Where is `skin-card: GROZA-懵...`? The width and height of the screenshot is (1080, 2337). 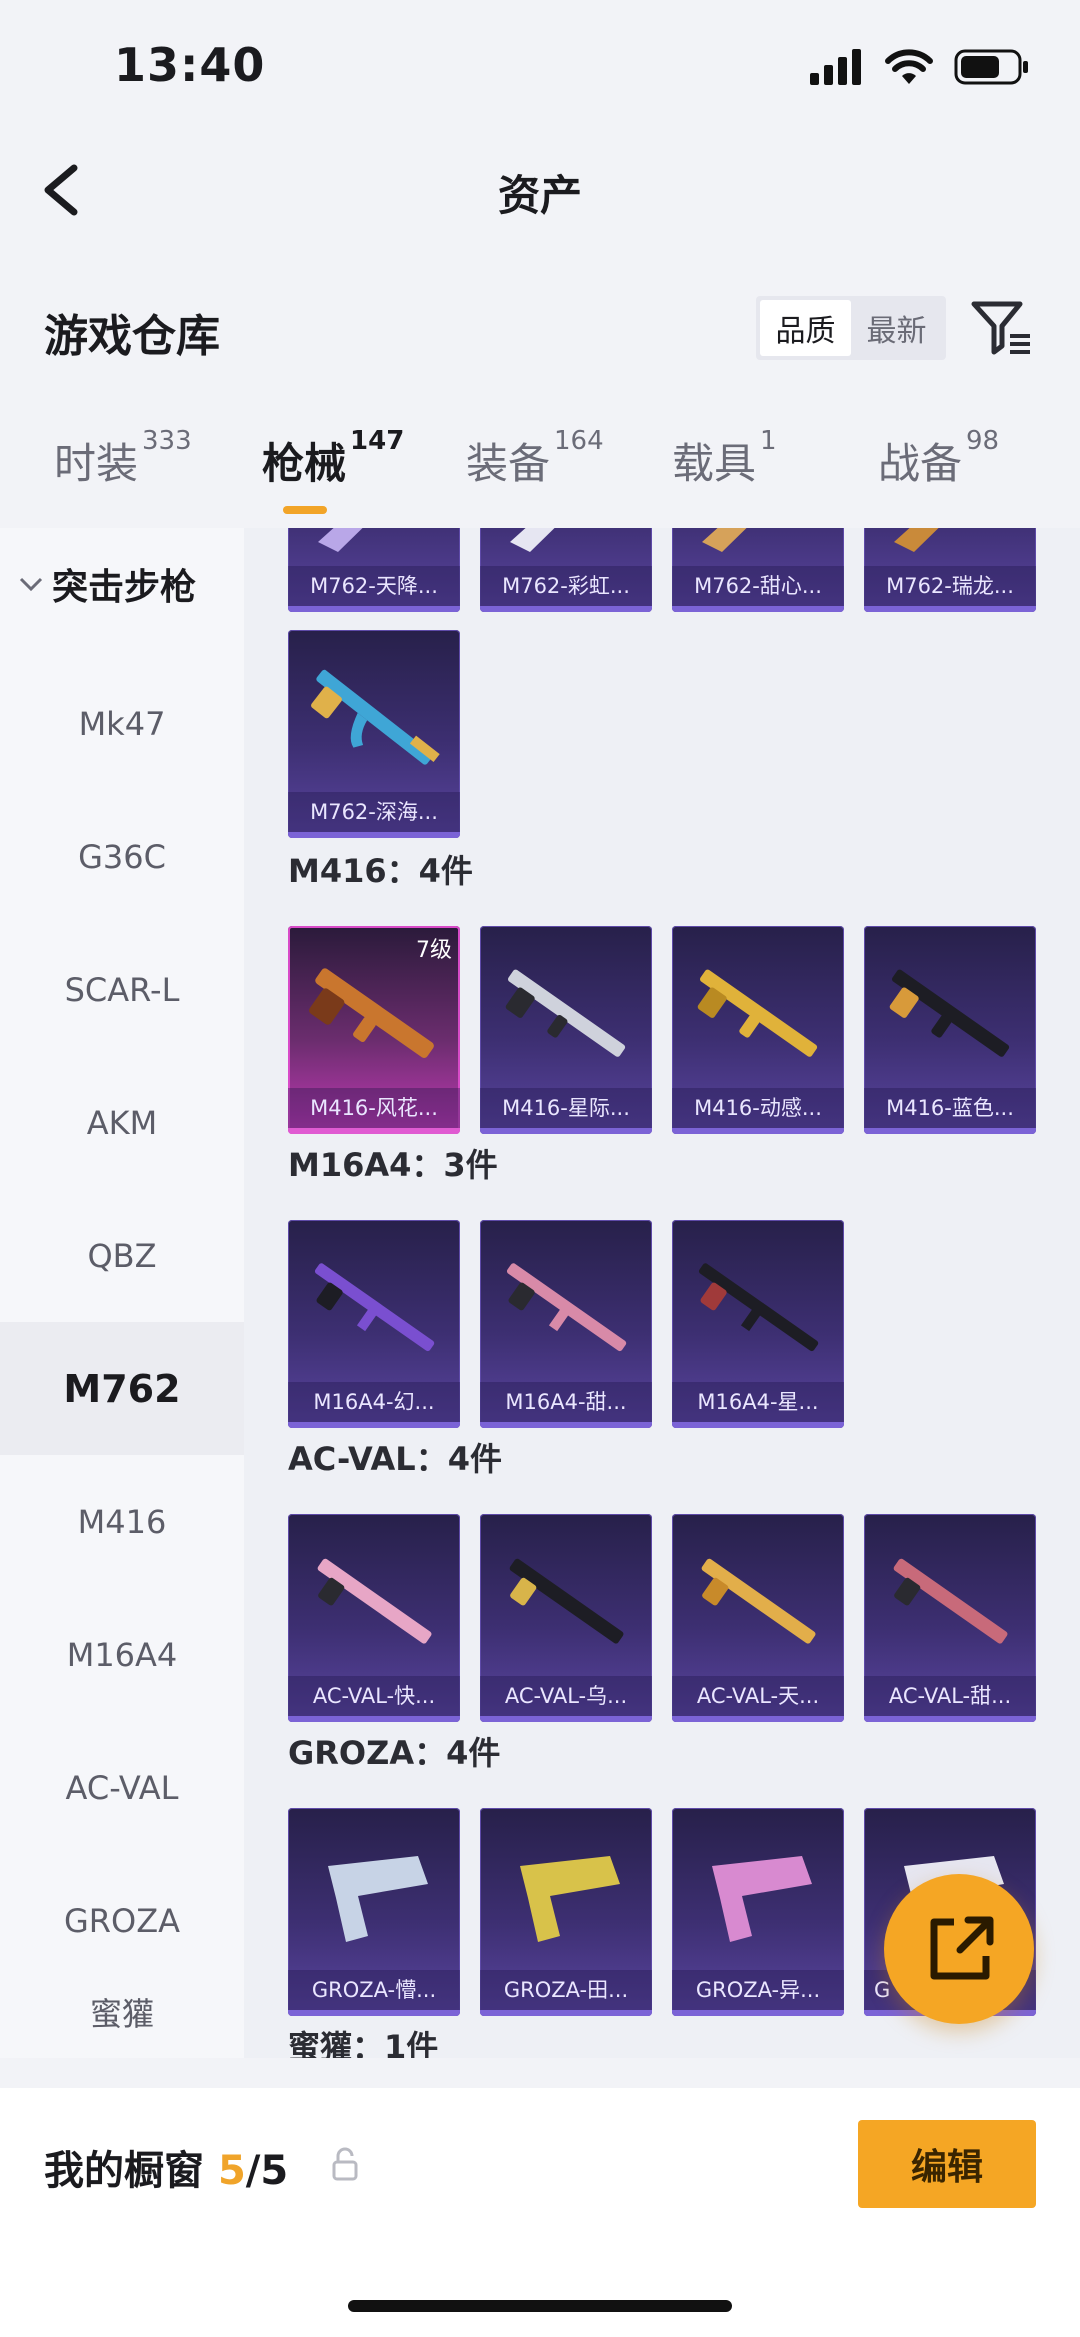
skin-card: GROZA-懵... is located at coordinates (374, 1912).